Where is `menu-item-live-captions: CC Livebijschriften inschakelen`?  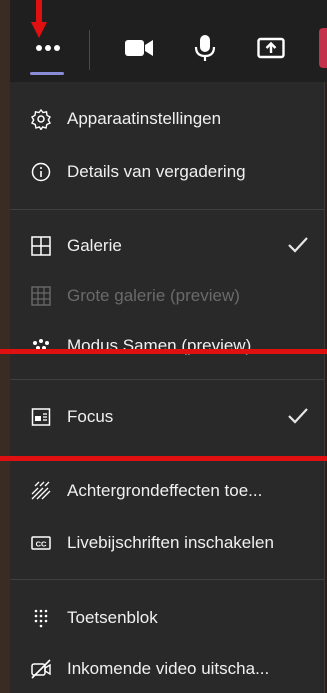 menu-item-live-captions: CC Livebijschriften inschakelen is located at coordinates (167, 543).